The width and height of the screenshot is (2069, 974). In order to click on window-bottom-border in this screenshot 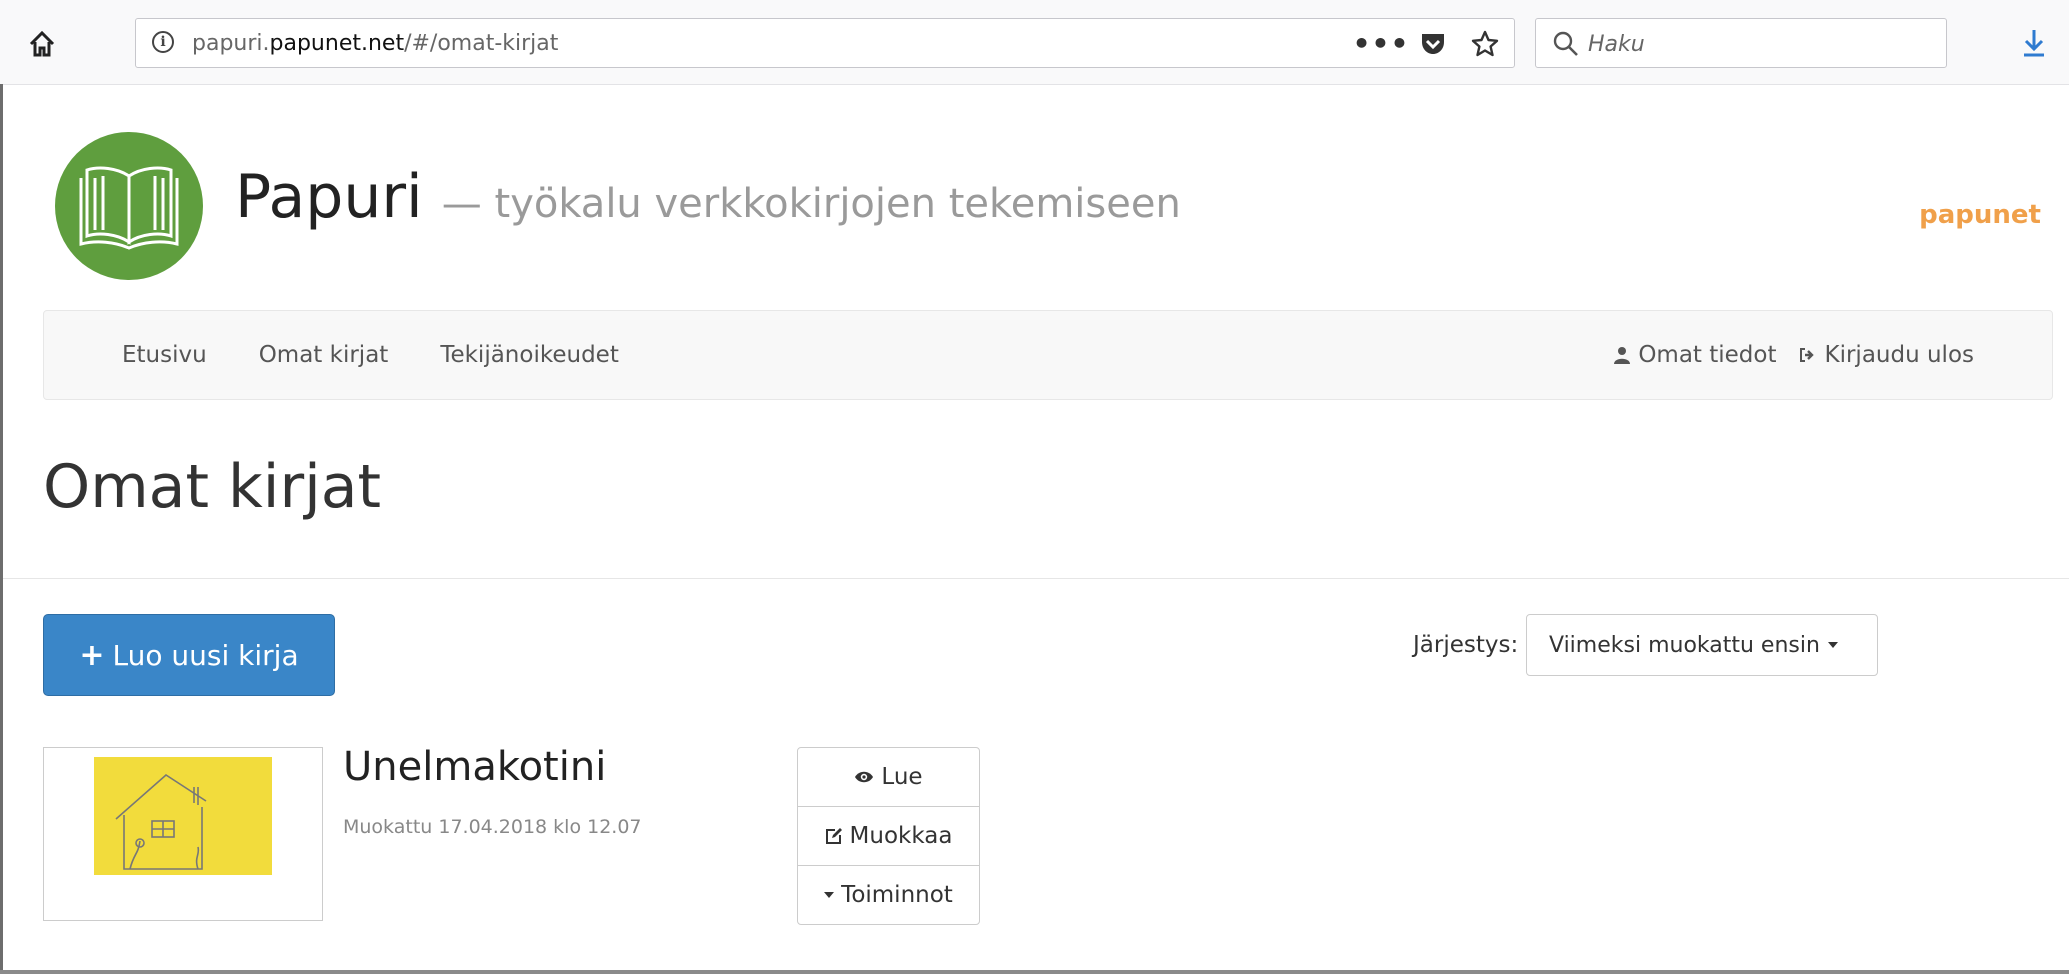, I will do `click(1034, 972)`.